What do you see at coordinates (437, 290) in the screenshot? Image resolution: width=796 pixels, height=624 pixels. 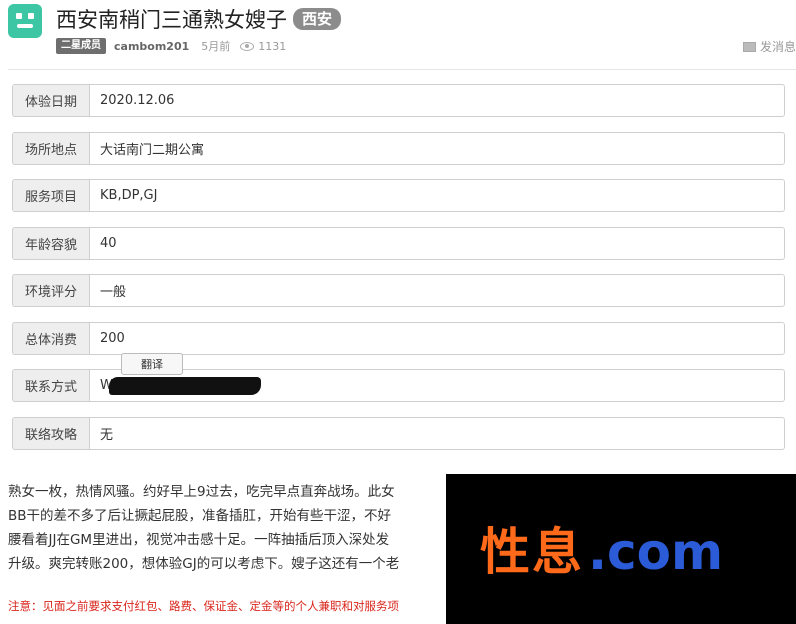 I see `field-value: 一般` at bounding box center [437, 290].